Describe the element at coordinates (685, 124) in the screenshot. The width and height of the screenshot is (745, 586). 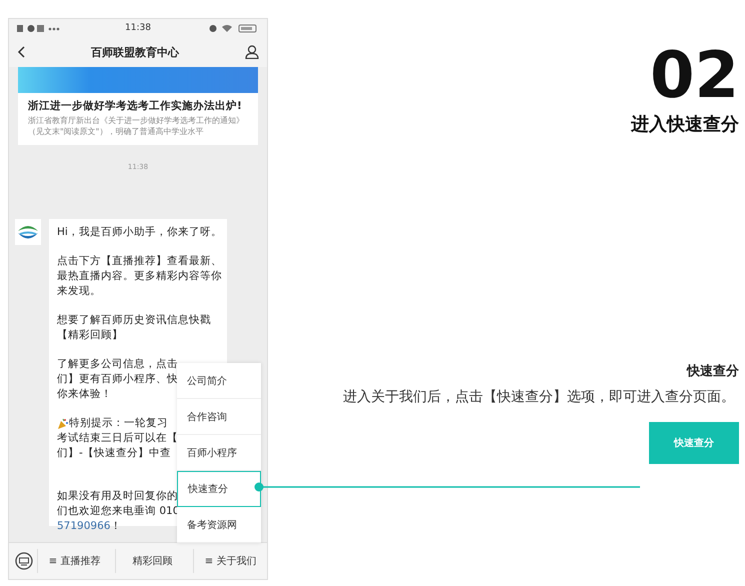
I see `step-title: 进入快速查分` at that location.